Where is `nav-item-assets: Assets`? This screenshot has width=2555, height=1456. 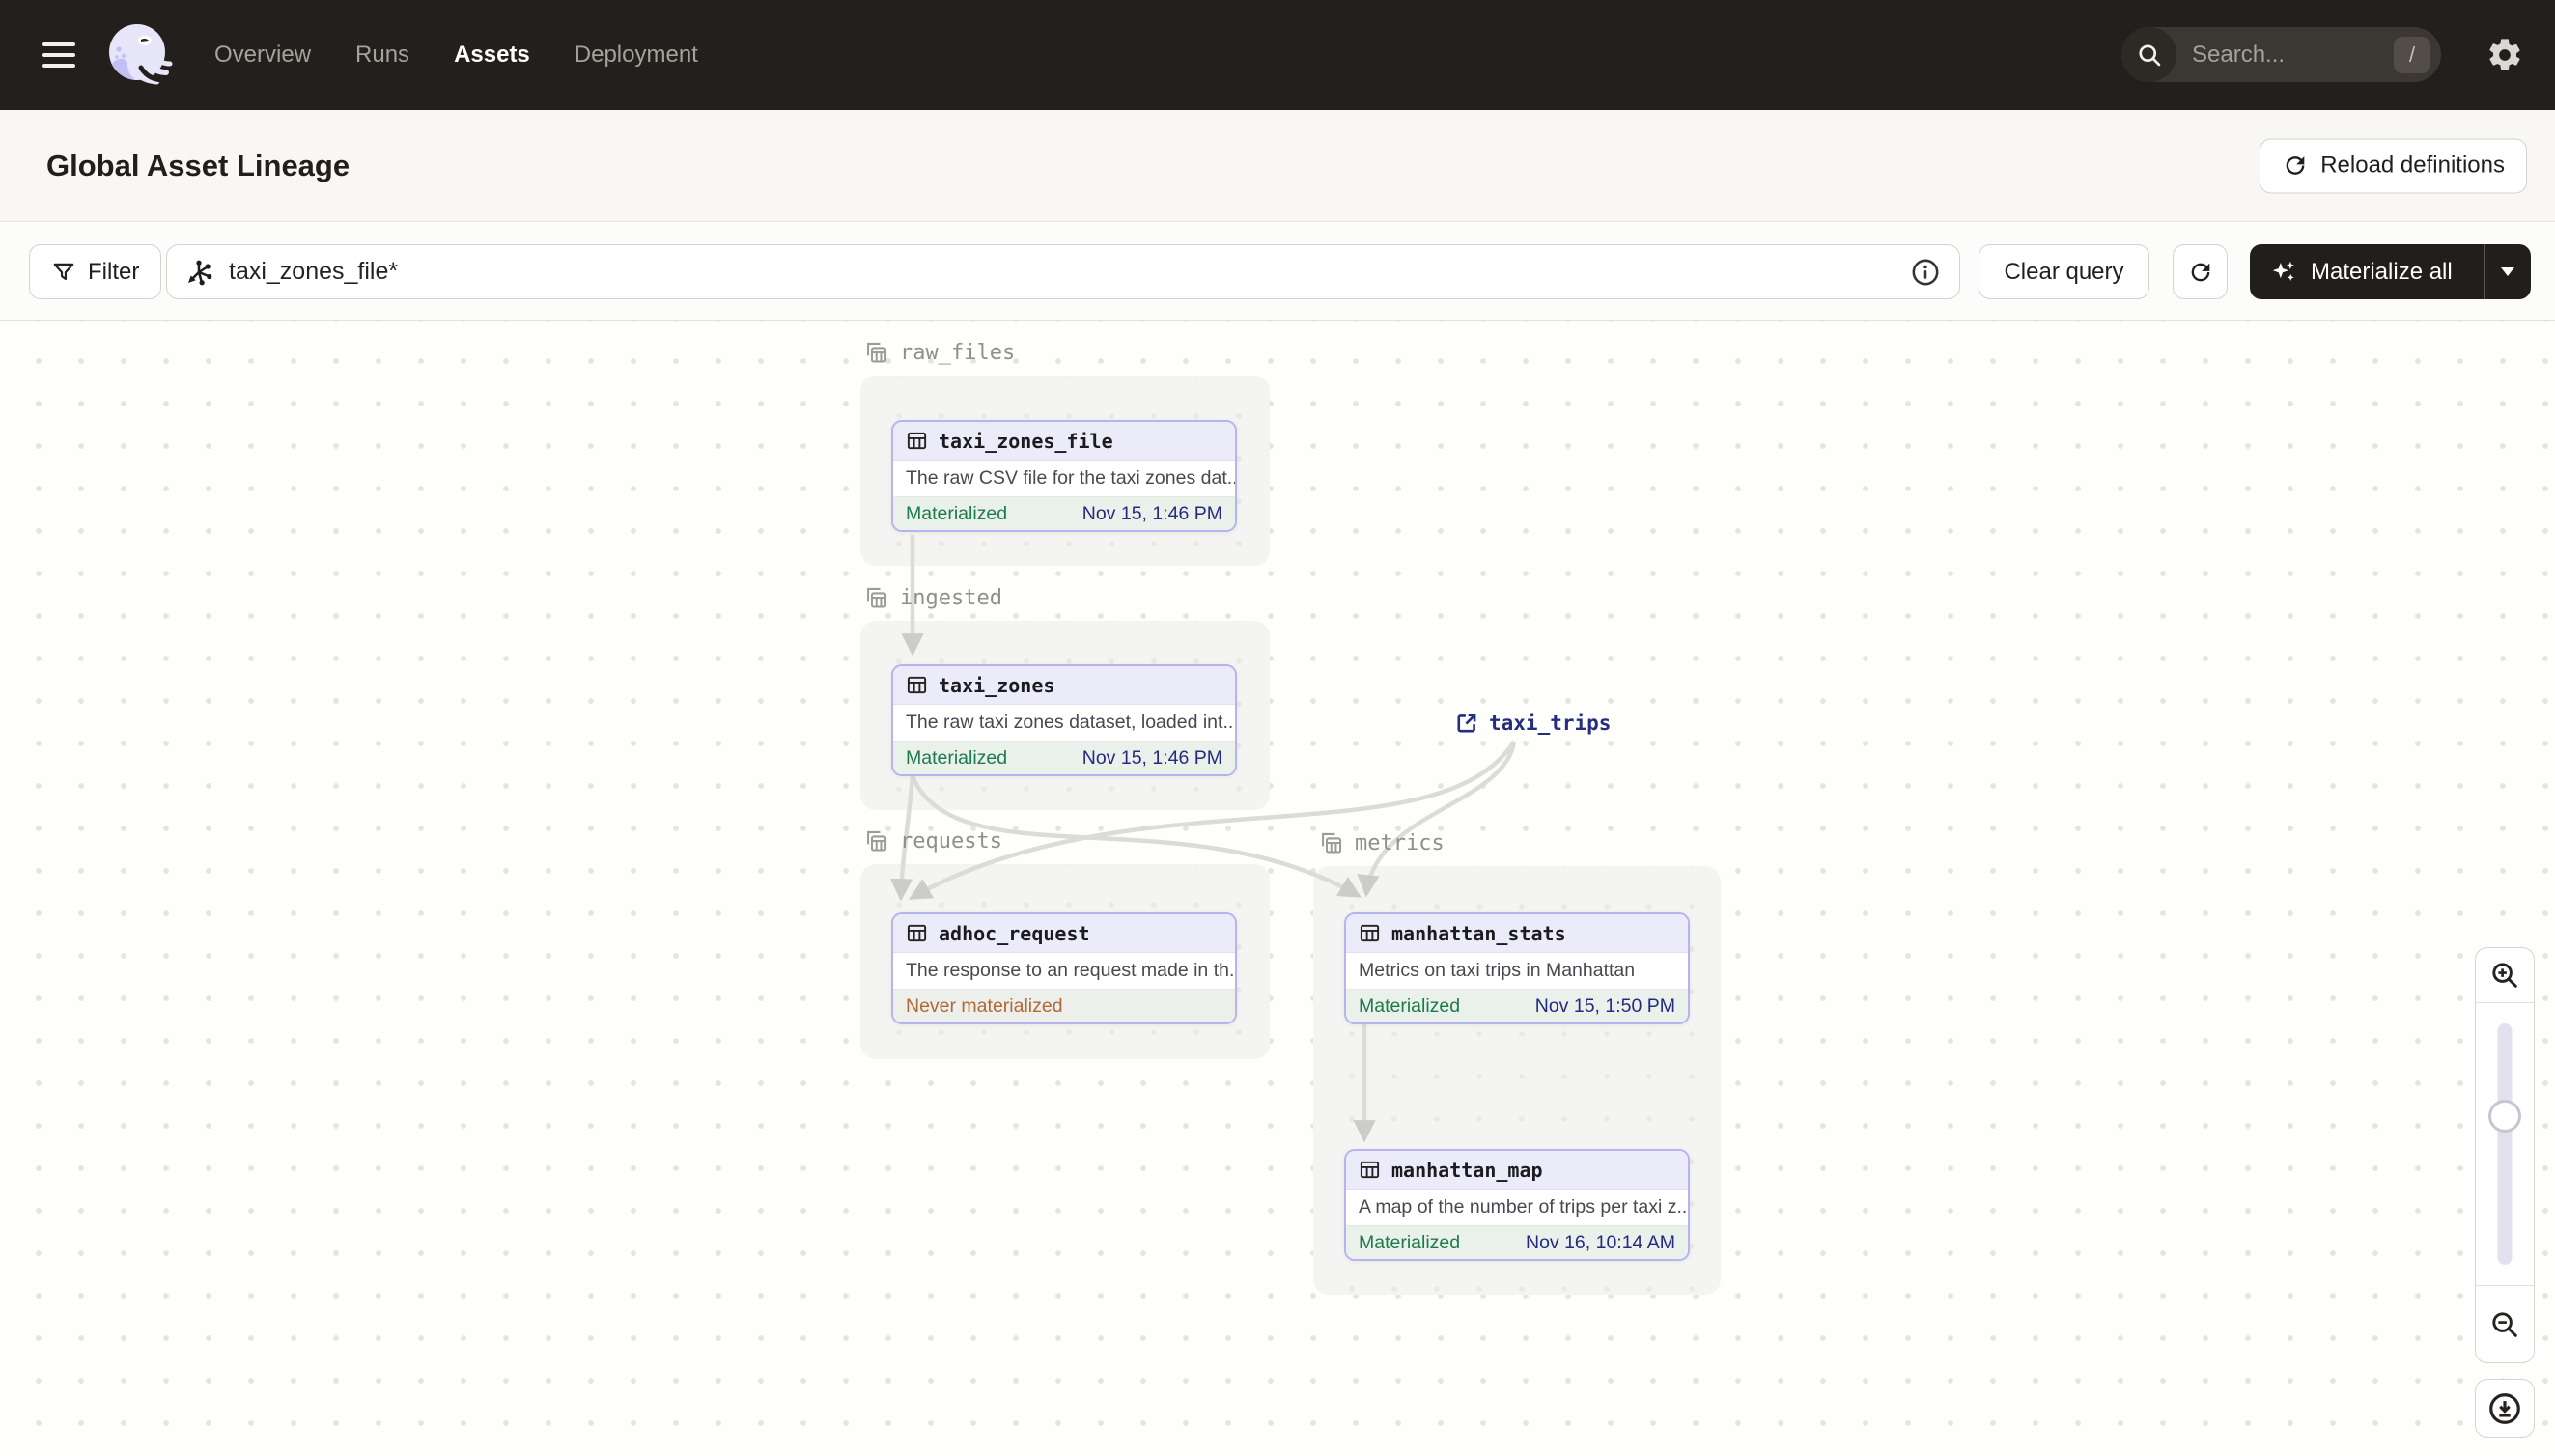
nav-item-assets: Assets is located at coordinates (492, 56).